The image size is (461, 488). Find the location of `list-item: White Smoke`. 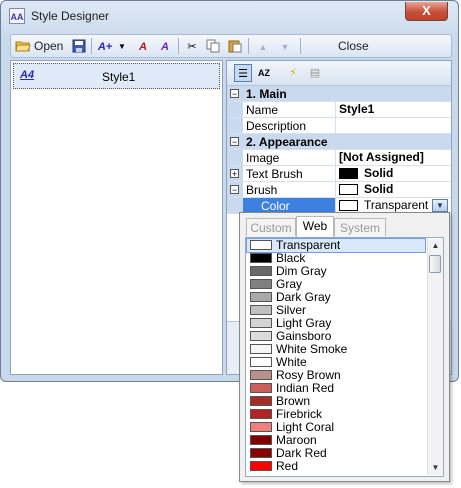

list-item: White Smoke is located at coordinates (336, 349).